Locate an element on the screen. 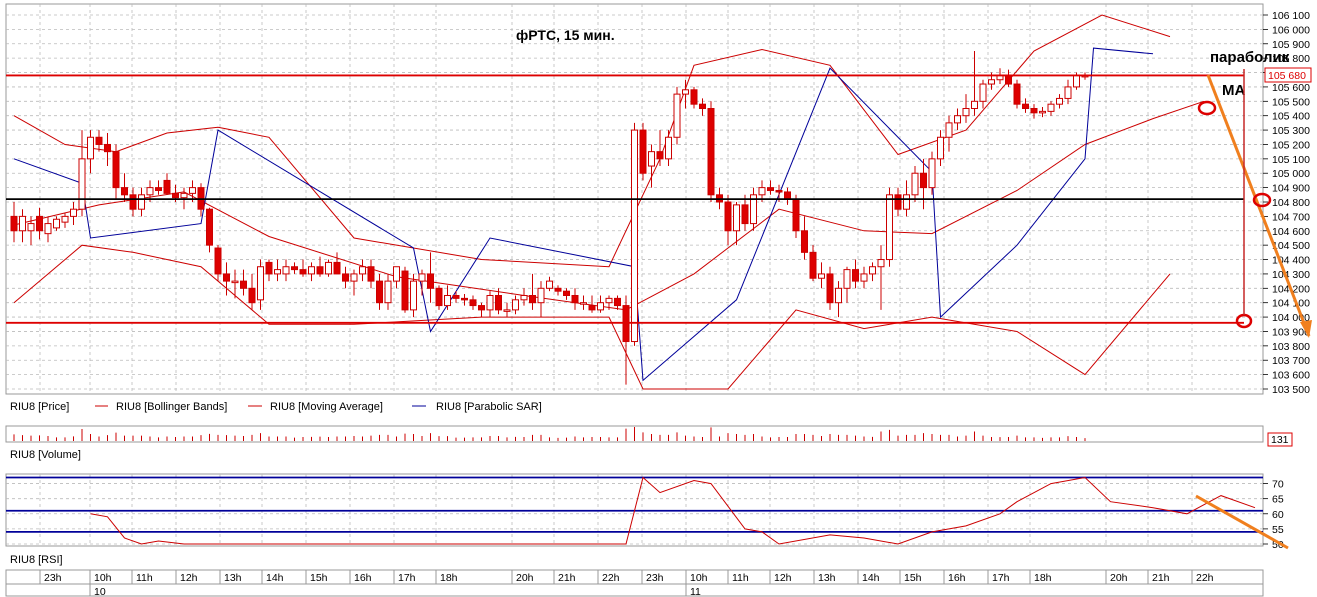 This screenshot has height=597, width=1317. y-tick-label: 106 000 is located at coordinates (1291, 30).